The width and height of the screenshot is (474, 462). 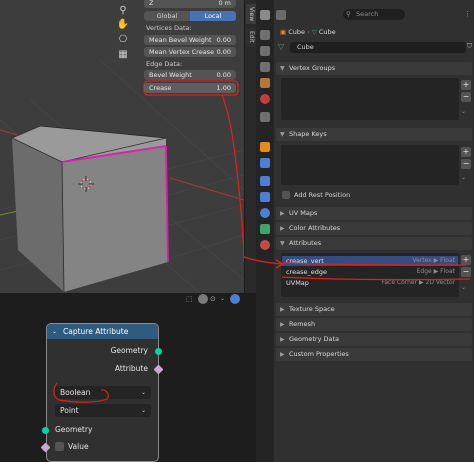 What do you see at coordinates (38, 215) in the screenshot?
I see `cube-left-face` at bounding box center [38, 215].